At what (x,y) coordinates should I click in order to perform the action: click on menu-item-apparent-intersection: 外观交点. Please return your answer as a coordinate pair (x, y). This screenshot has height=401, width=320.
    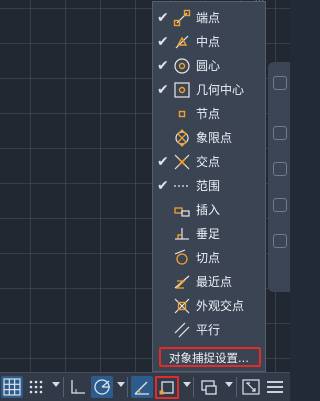
    Looking at the image, I should click on (209, 307).